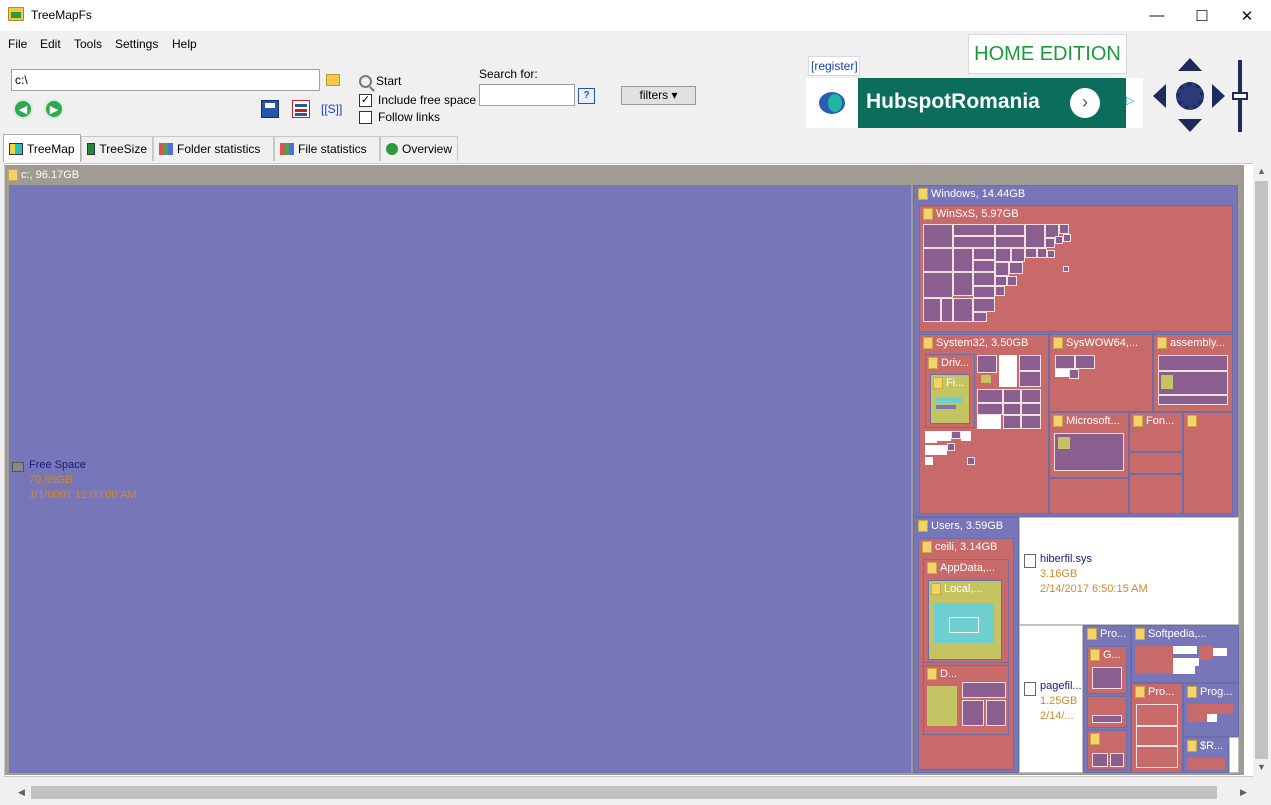  What do you see at coordinates (586, 96) in the screenshot?
I see `search-help-button: ?` at bounding box center [586, 96].